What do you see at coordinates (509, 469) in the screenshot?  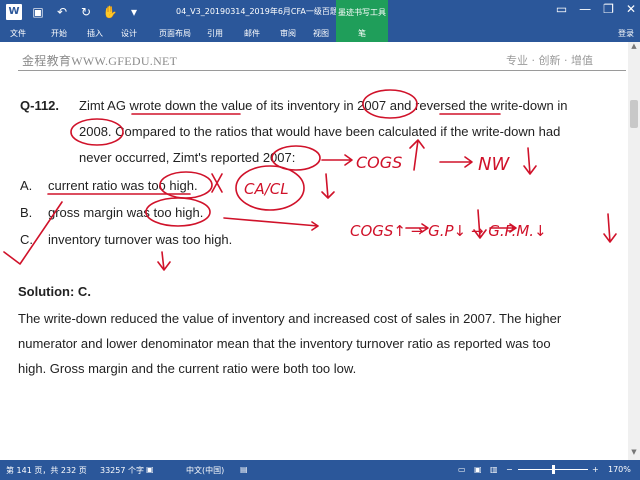 I see `zoom-out-icon: −` at bounding box center [509, 469].